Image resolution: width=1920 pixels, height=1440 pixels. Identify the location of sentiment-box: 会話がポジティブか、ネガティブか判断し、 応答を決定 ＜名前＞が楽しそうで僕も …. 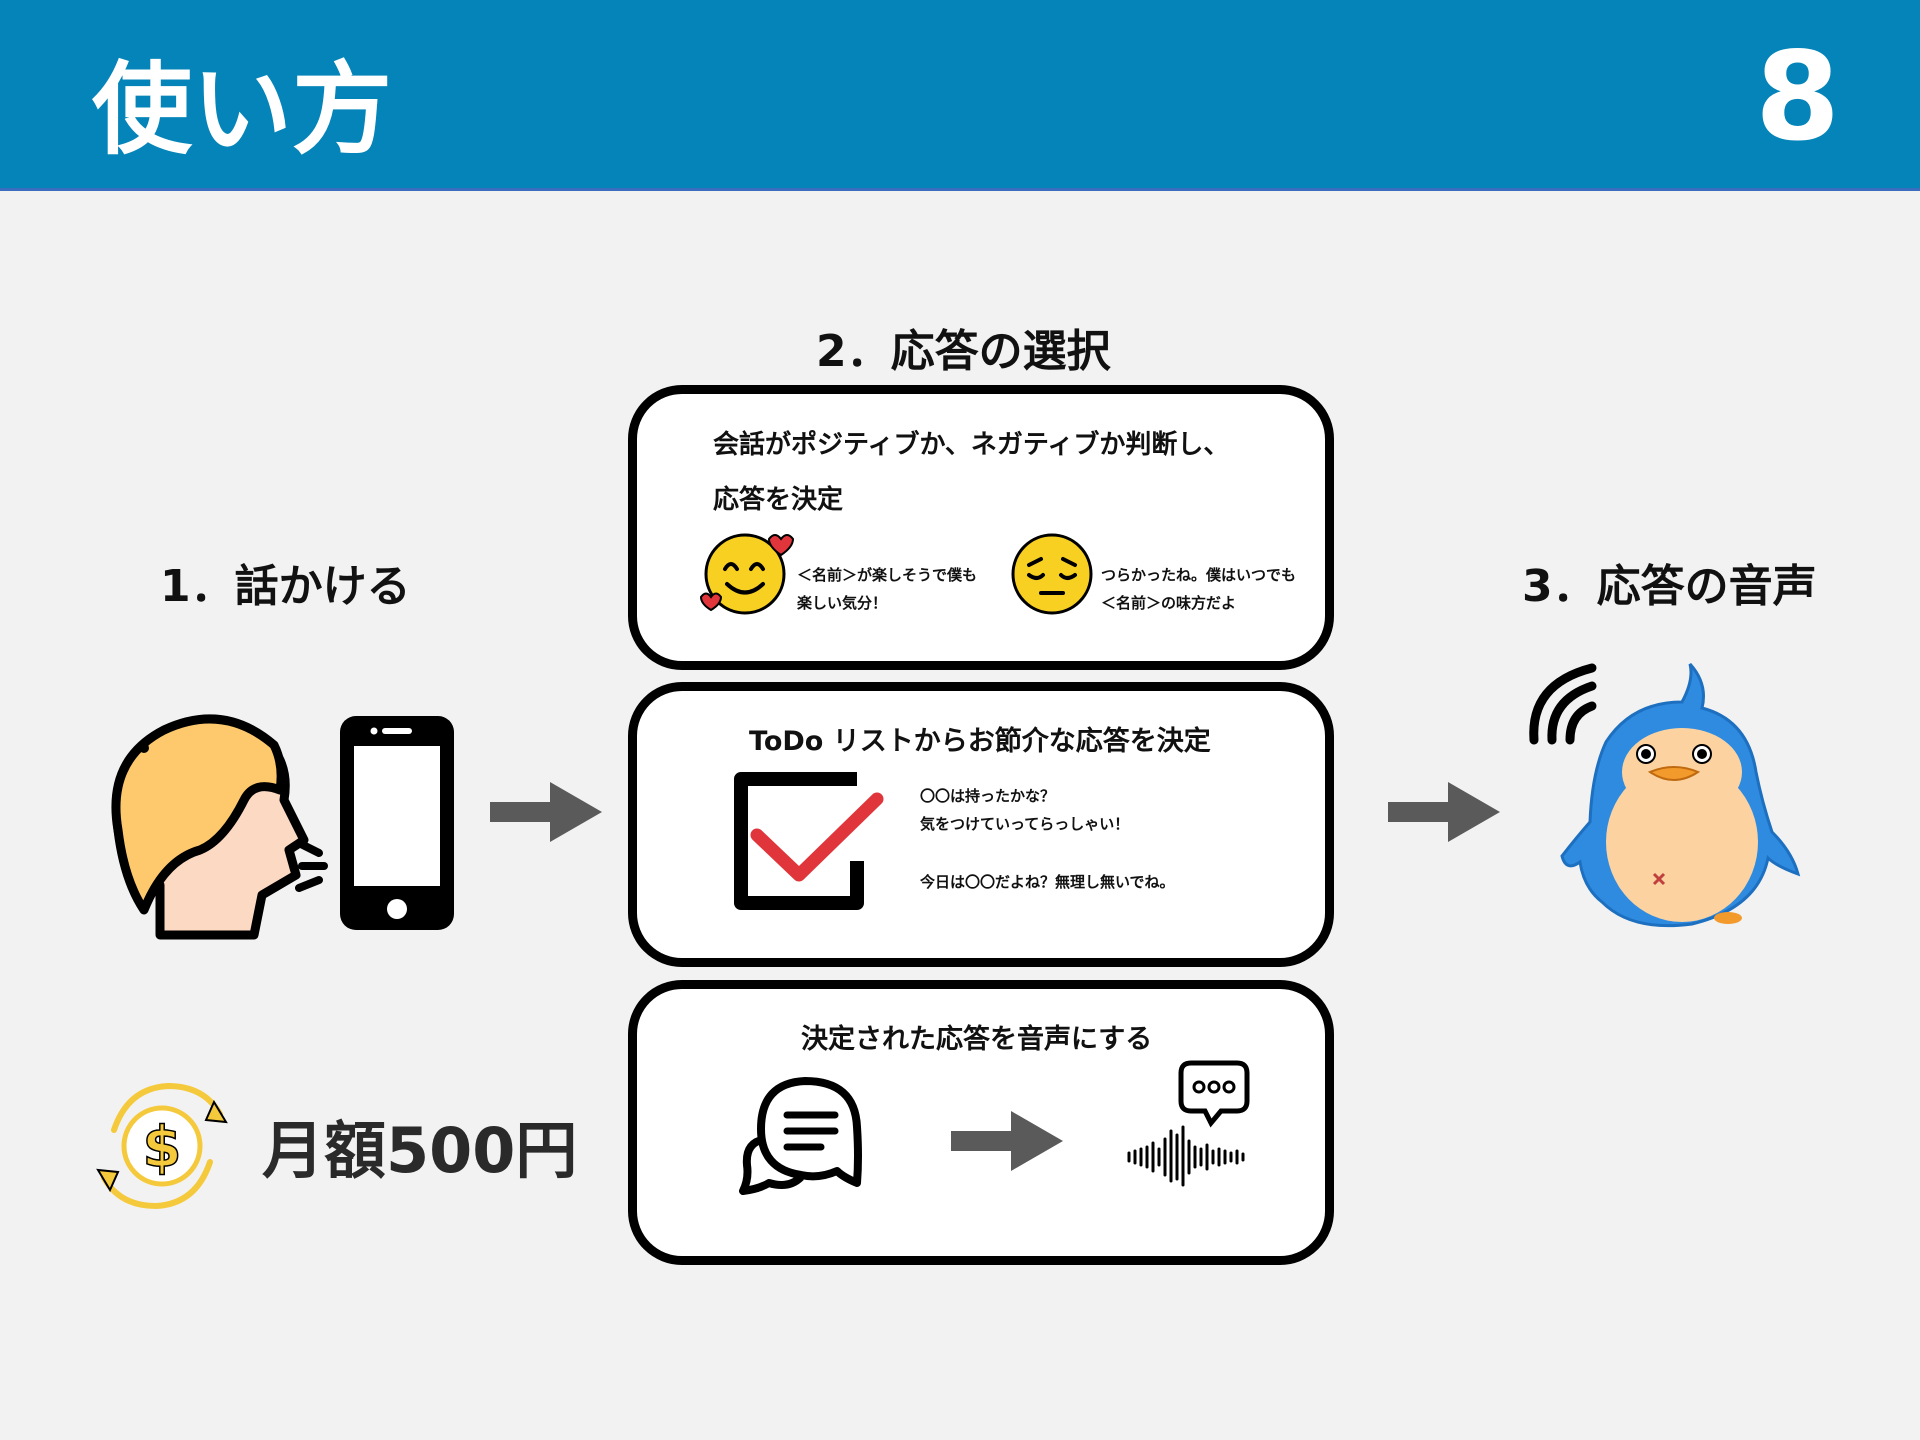
(981, 527).